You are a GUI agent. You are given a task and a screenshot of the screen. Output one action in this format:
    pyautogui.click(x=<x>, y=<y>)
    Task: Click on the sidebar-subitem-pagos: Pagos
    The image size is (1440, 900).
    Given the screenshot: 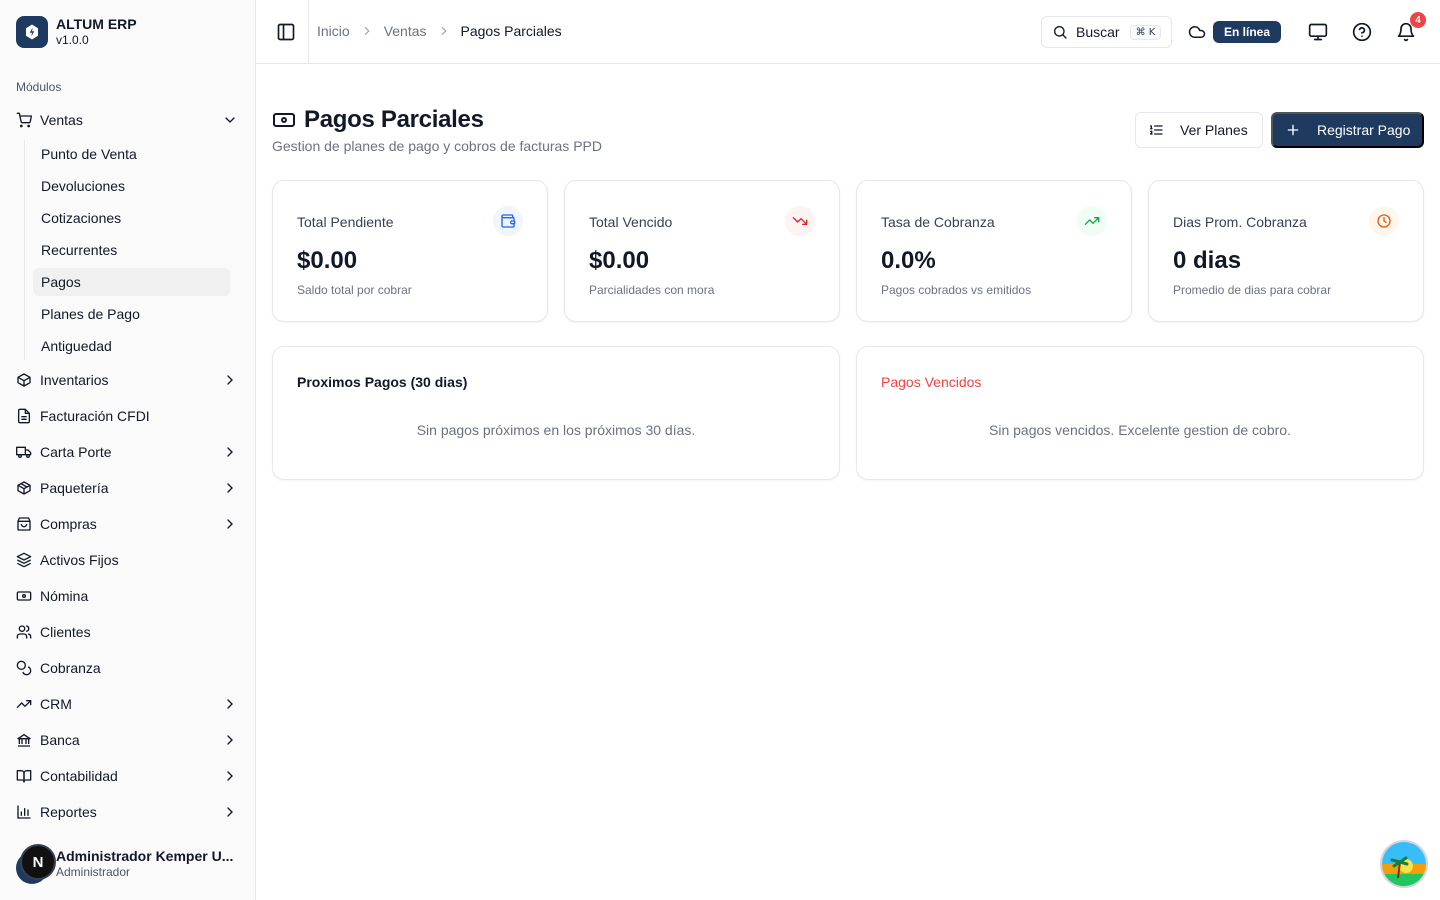 What is the action you would take?
    pyautogui.click(x=131, y=282)
    